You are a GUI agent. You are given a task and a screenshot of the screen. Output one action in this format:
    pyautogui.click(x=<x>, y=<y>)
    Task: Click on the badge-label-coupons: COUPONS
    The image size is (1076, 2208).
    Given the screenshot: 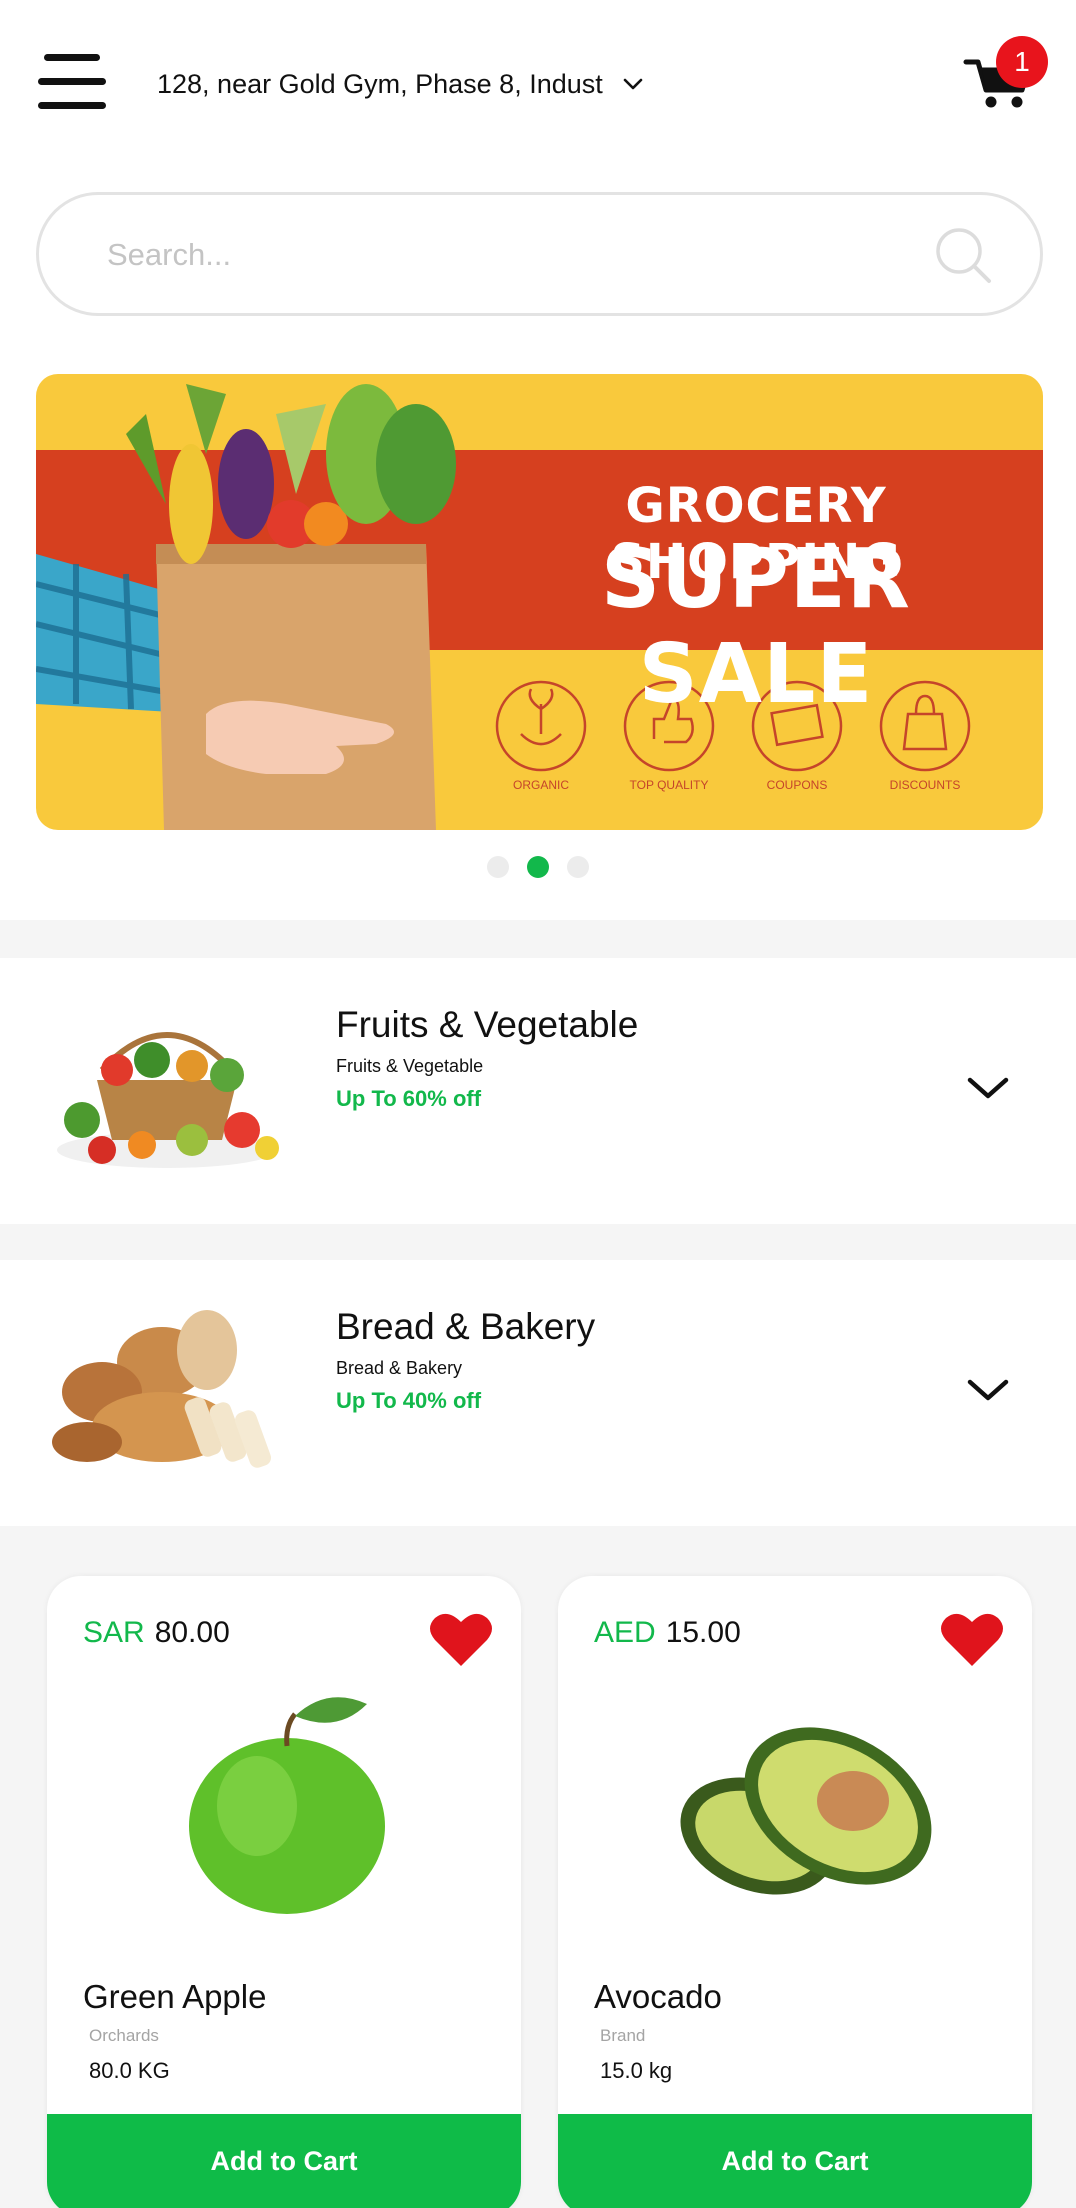 What is the action you would take?
    pyautogui.click(x=797, y=785)
    